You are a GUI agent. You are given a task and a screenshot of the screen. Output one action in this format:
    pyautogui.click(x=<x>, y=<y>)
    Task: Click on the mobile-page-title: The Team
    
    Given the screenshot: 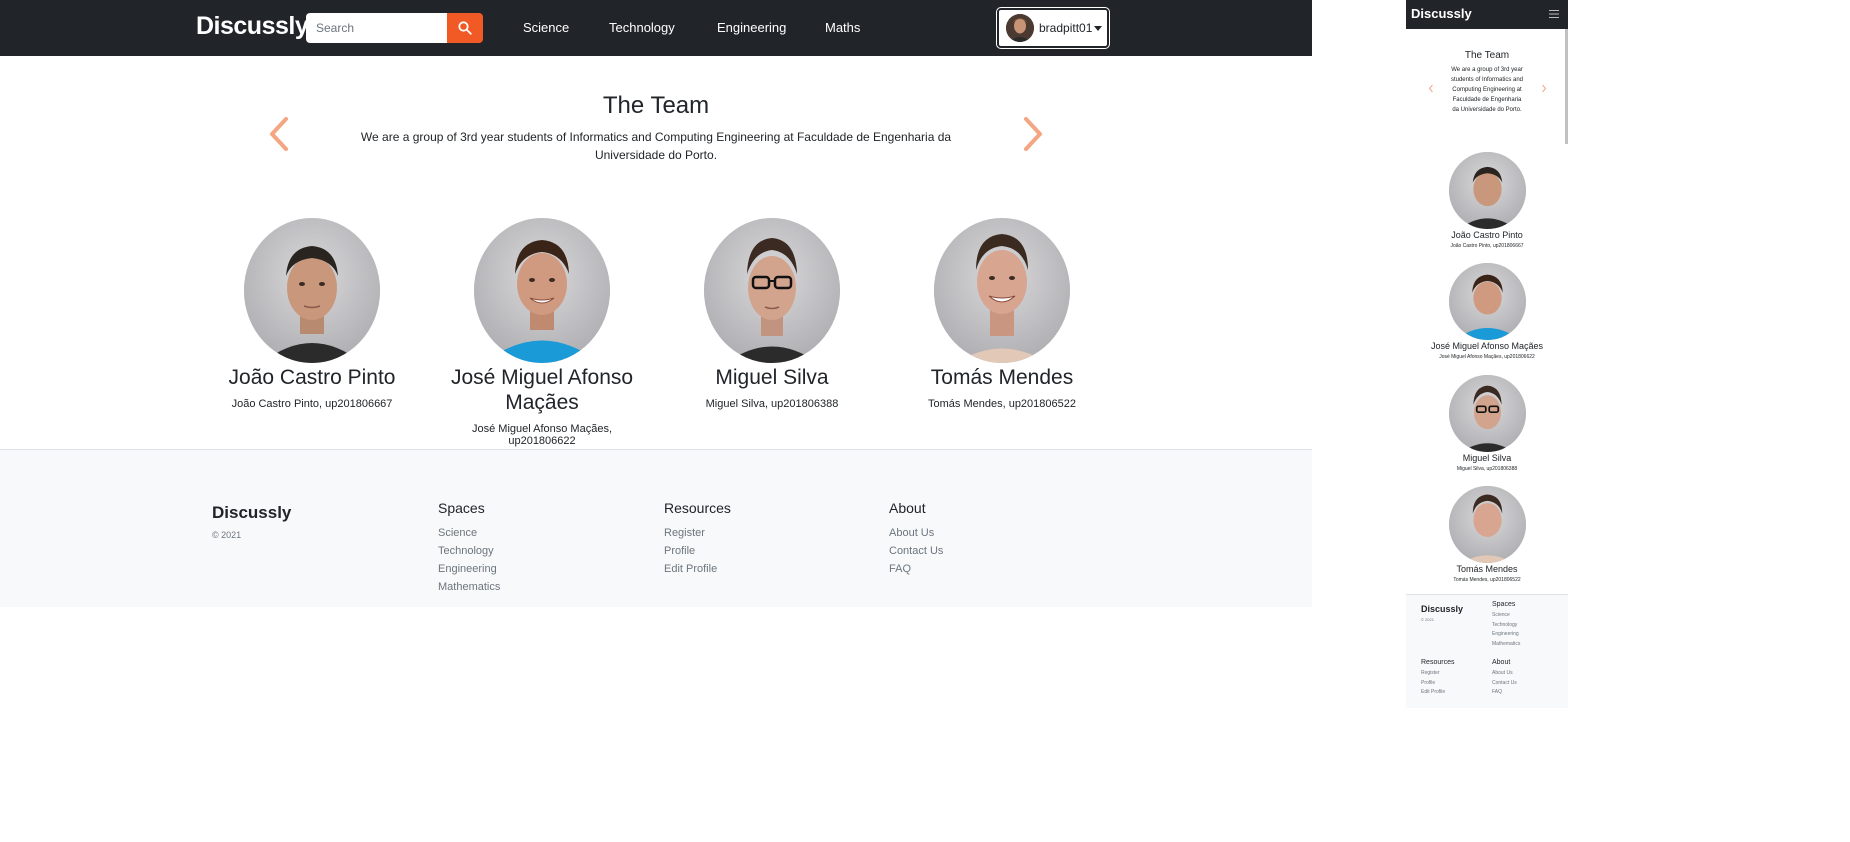 What is the action you would take?
    pyautogui.click(x=1487, y=55)
    